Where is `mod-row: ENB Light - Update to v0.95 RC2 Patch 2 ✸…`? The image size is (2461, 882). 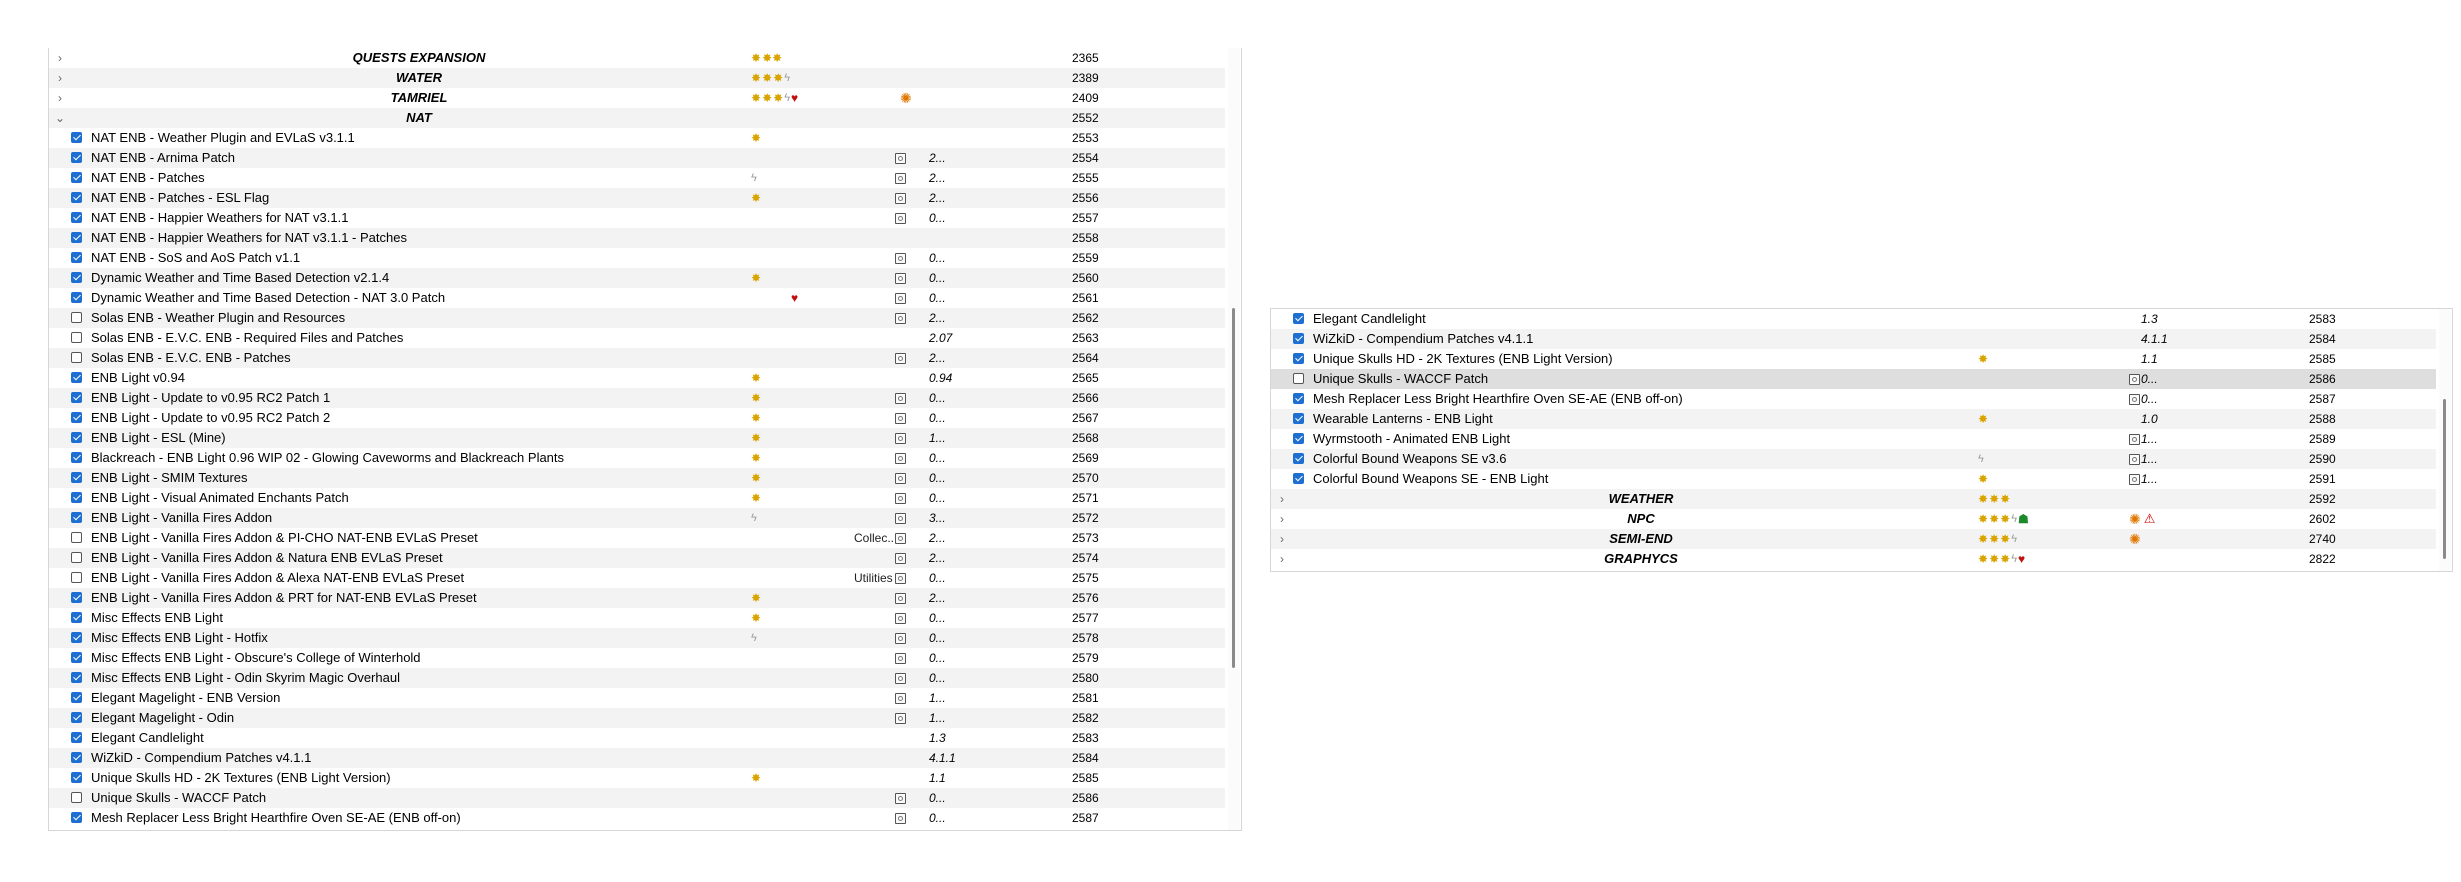
mod-row: ENB Light - Update to v0.95 RC2 Patch 2 ✸… is located at coordinates (637, 418).